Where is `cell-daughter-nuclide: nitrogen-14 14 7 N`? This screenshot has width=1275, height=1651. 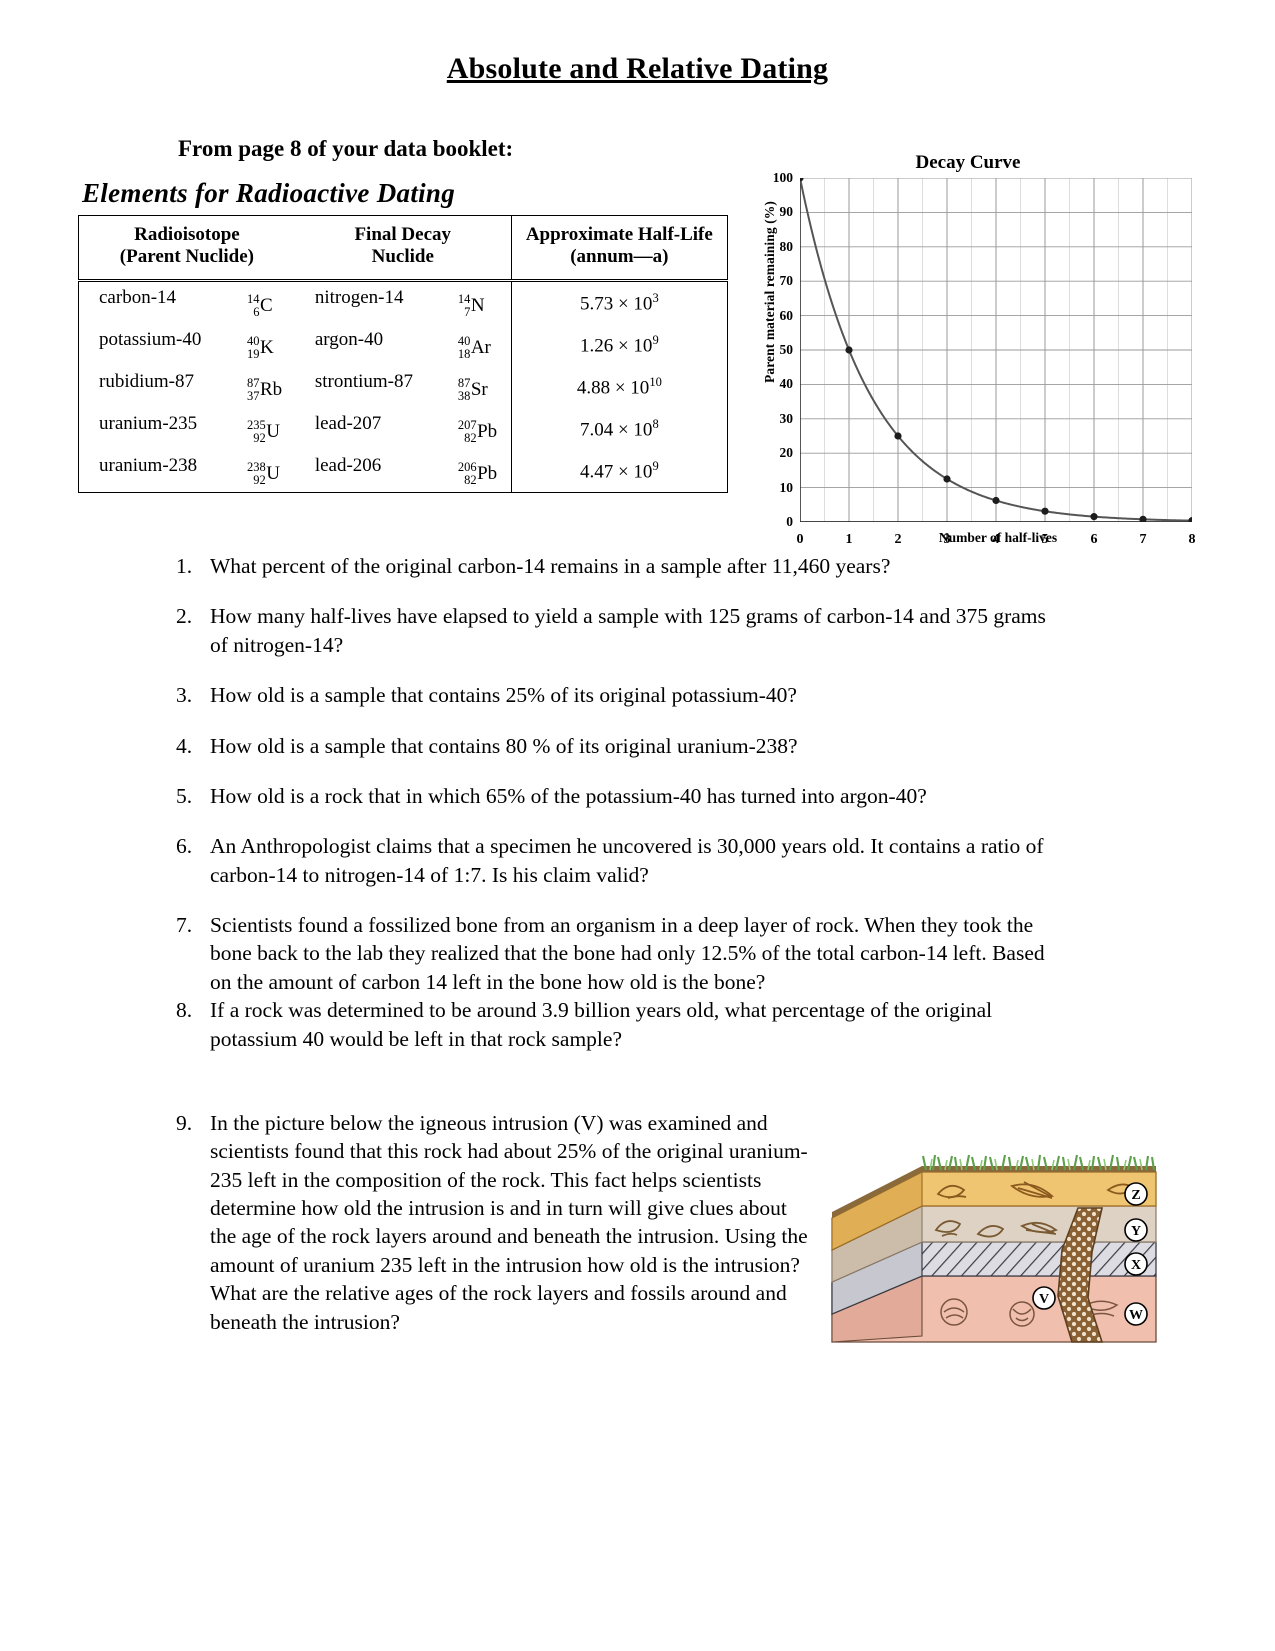 cell-daughter-nuclide: nitrogen-14 14 7 N is located at coordinates (403, 302).